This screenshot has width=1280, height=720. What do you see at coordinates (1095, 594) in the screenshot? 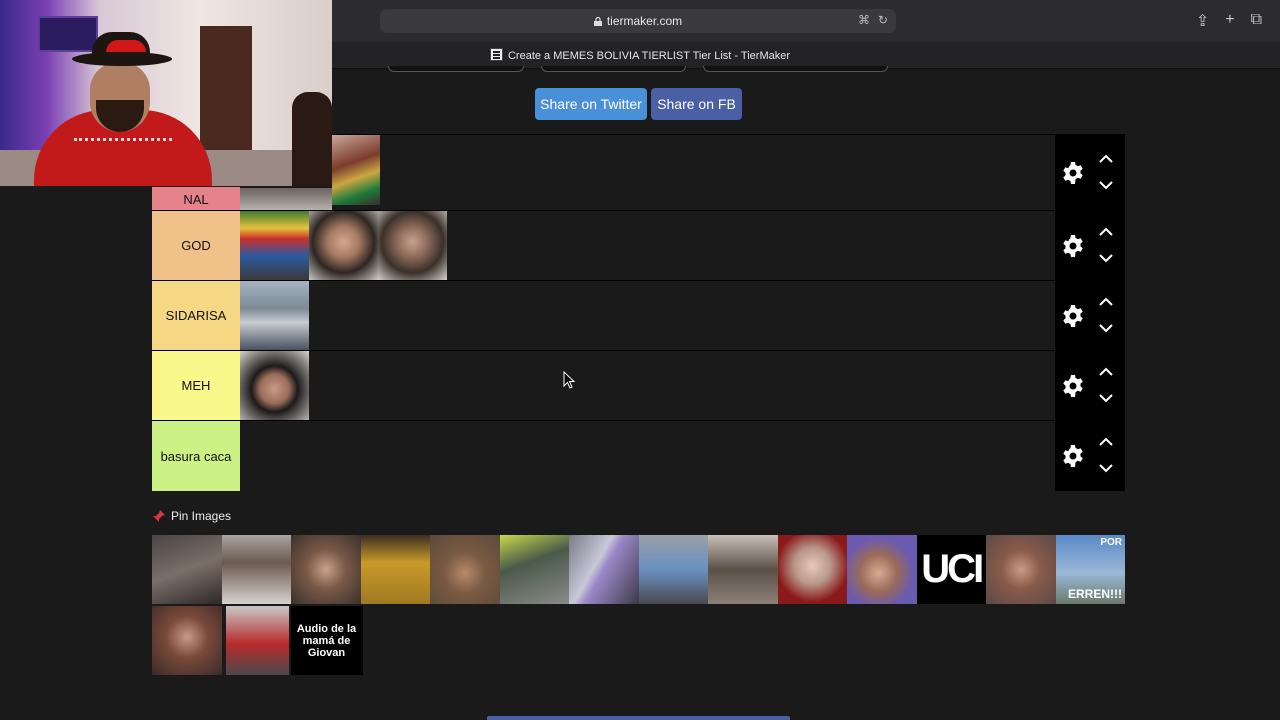
I see `erren-text: ERREN!!!` at bounding box center [1095, 594].